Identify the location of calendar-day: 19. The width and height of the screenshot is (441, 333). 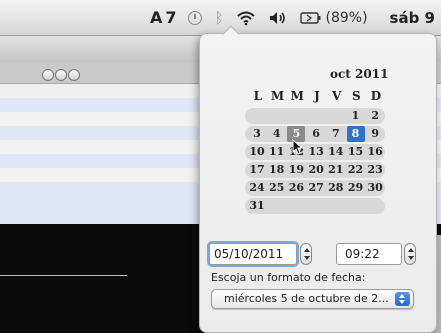
(296, 170).